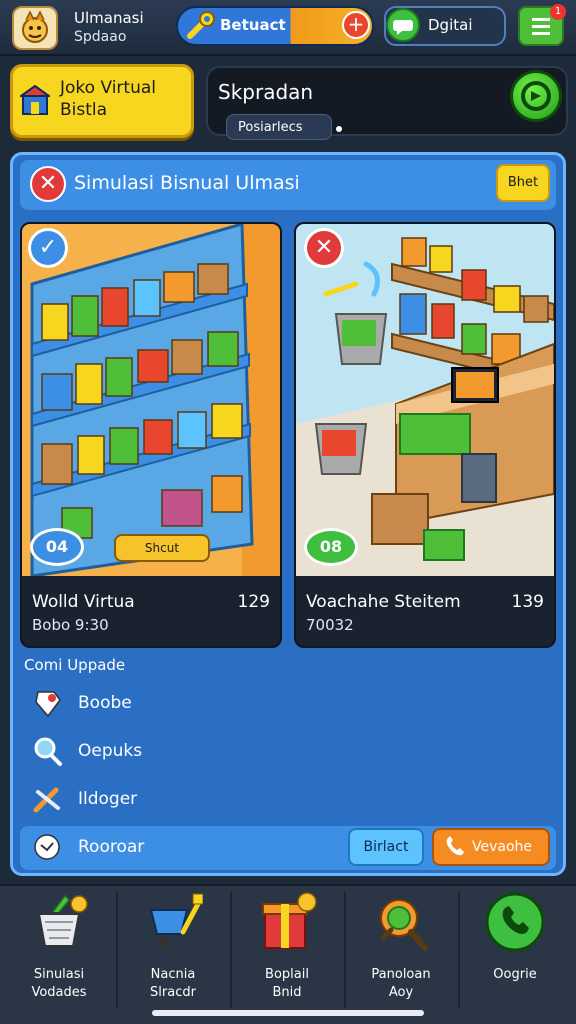 The image size is (576, 1024). I want to click on chat-bubble-icon, so click(47, 847).